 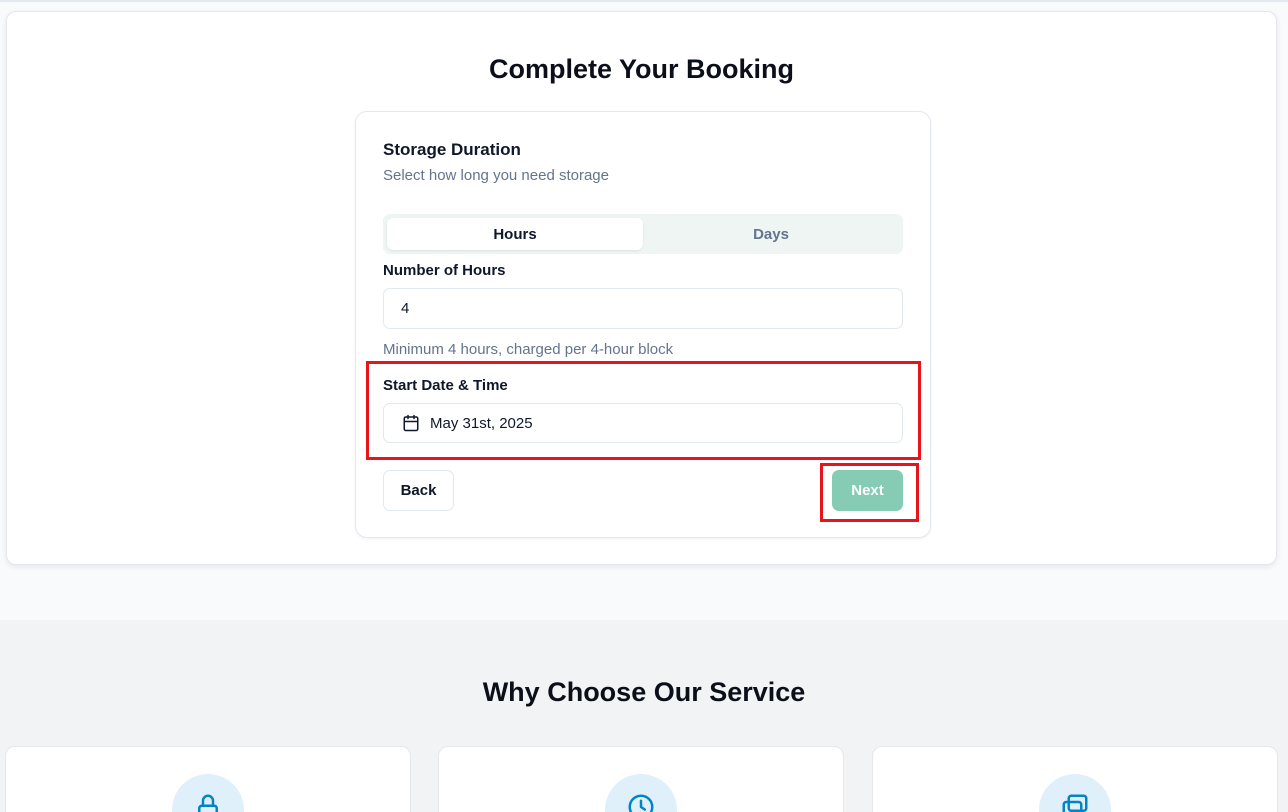 I want to click on hours-label: Number of Hours, so click(x=444, y=270).